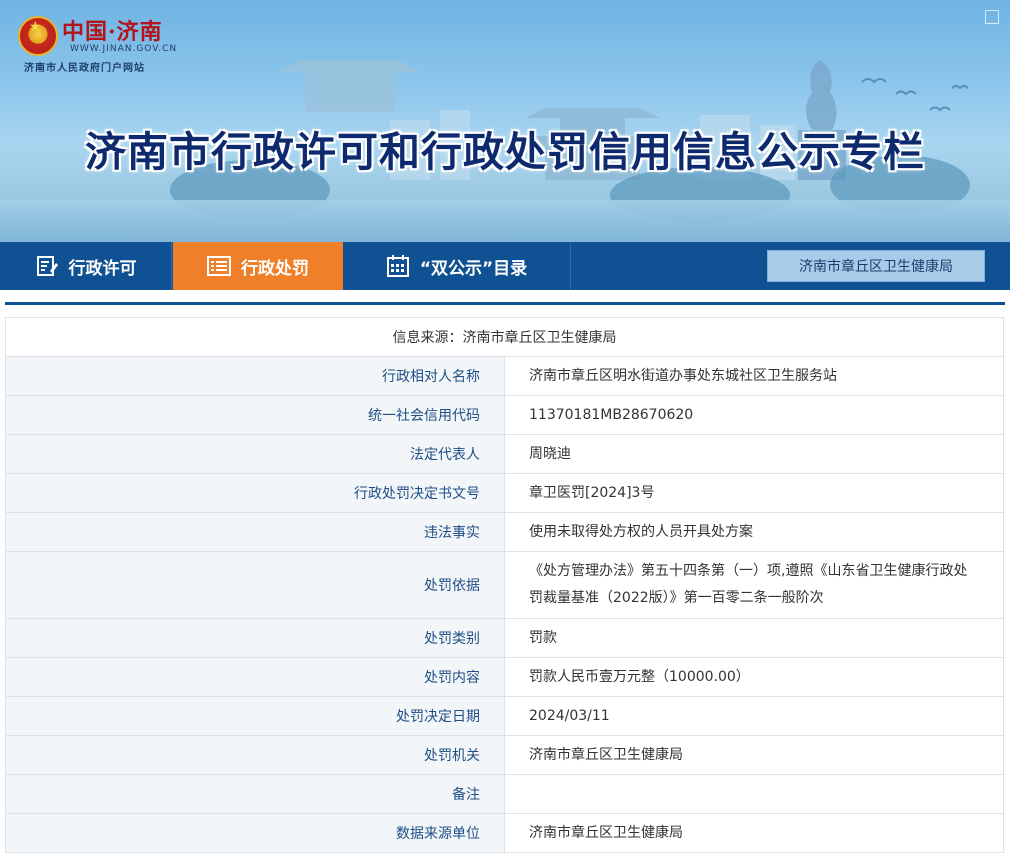 This screenshot has height=859, width=1010. I want to click on document-edit-icon, so click(47, 266).